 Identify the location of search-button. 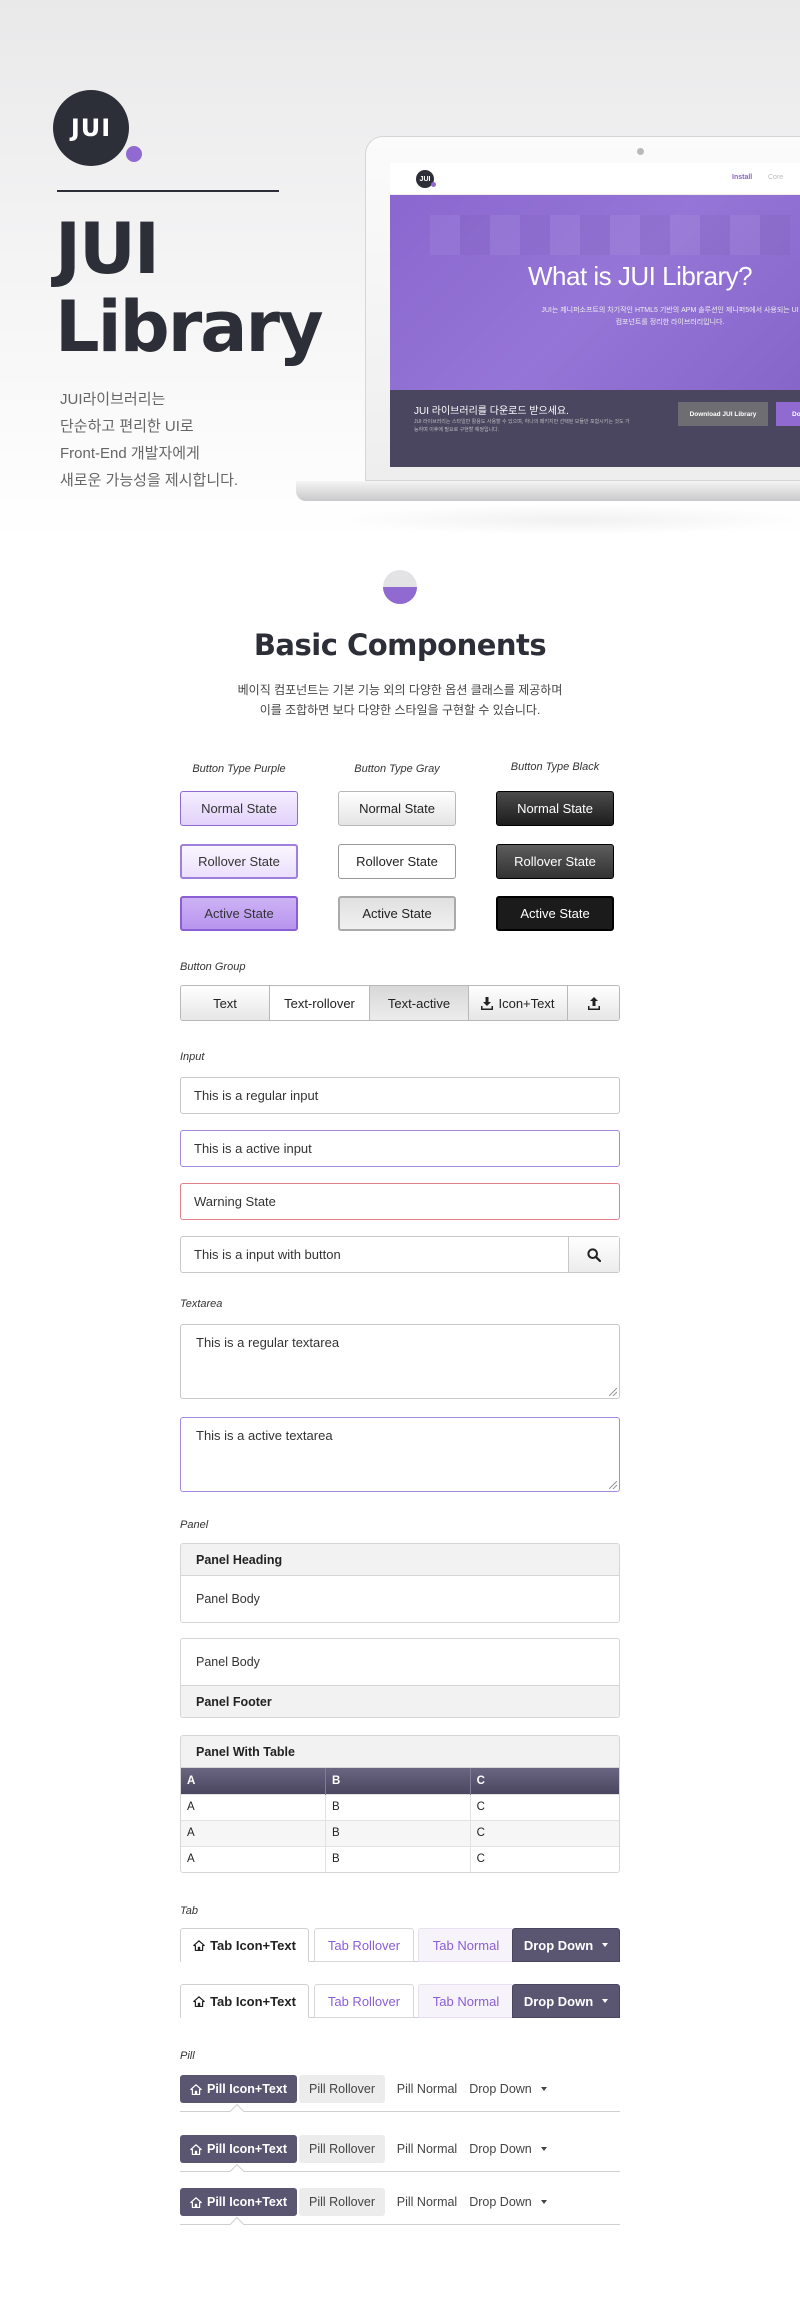
(593, 1254).